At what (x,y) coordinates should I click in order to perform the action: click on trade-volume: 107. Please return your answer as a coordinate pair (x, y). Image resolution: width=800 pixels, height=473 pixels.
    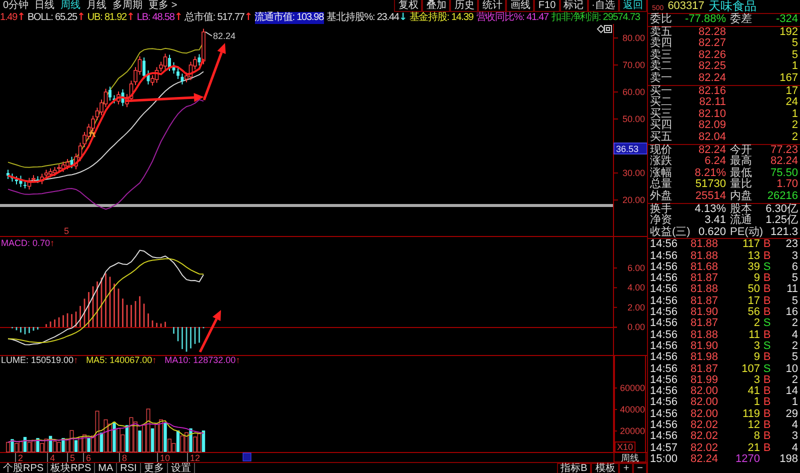
    Looking at the image, I should click on (750, 369).